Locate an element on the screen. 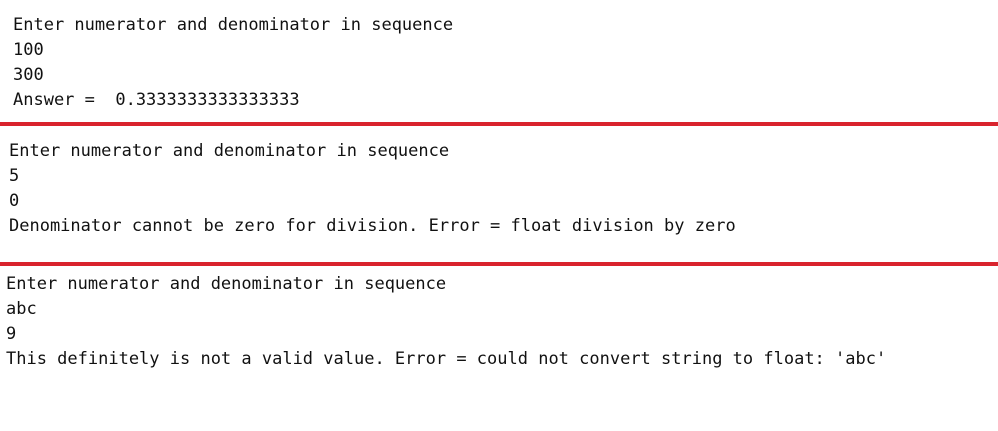  numerator-input-line: 100 is located at coordinates (28, 50).